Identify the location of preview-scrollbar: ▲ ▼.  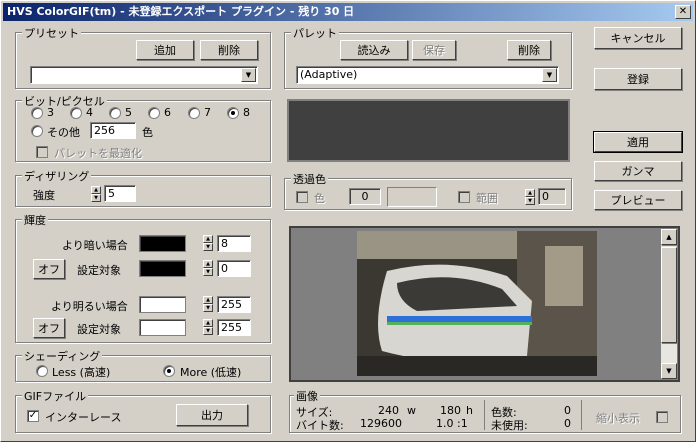
(669, 304).